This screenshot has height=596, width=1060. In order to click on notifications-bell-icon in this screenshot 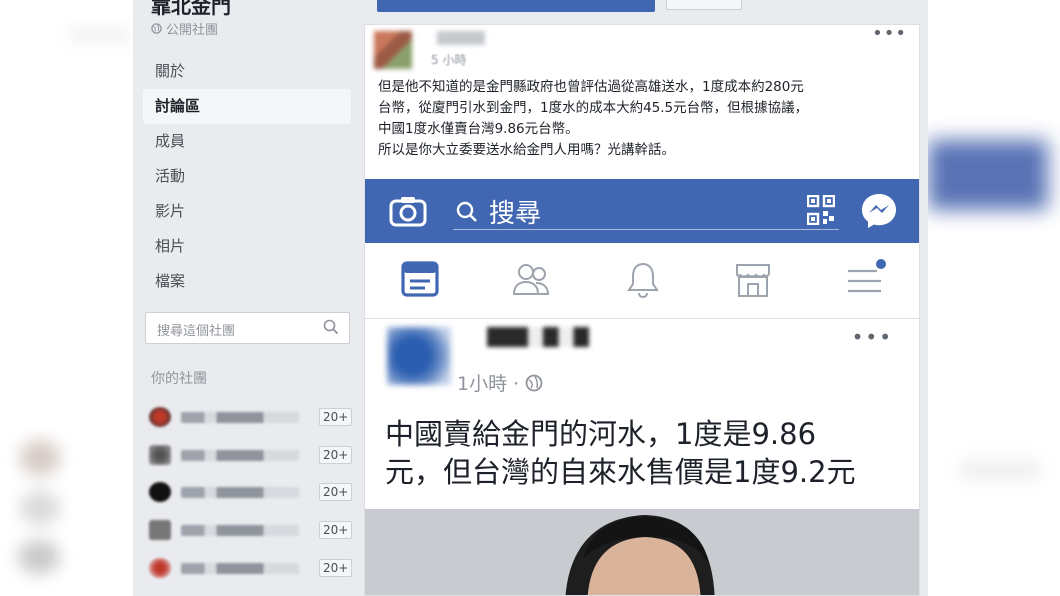, I will do `click(643, 280)`.